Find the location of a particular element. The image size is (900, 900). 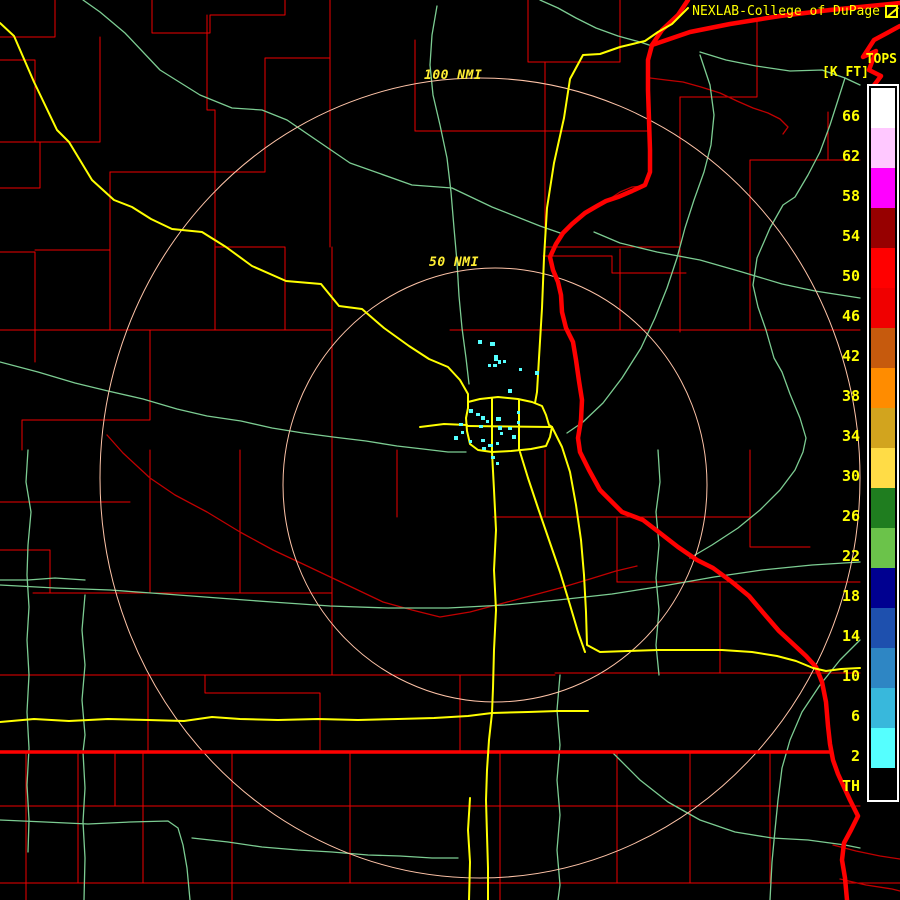

colorbar-tick-label: 38 is located at coordinates (851, 396).